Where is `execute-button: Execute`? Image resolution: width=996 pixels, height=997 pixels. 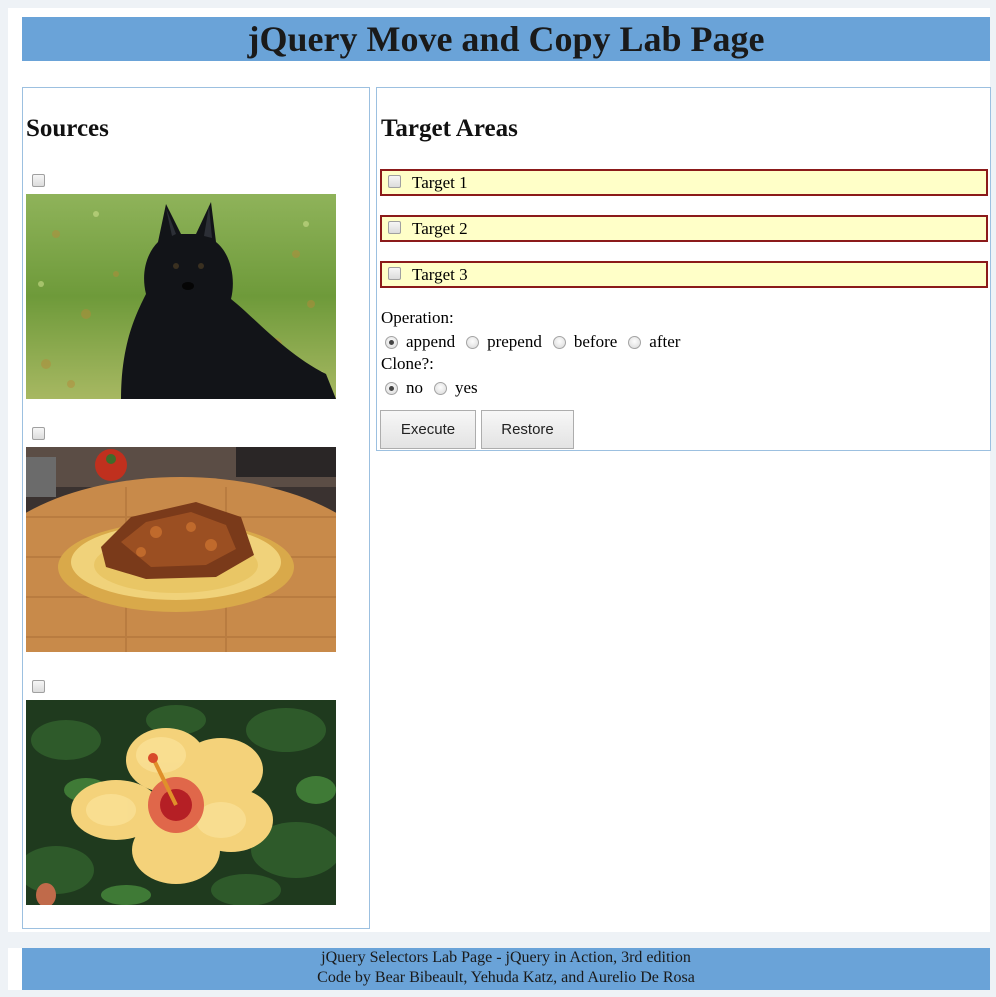
execute-button: Execute is located at coordinates (428, 429).